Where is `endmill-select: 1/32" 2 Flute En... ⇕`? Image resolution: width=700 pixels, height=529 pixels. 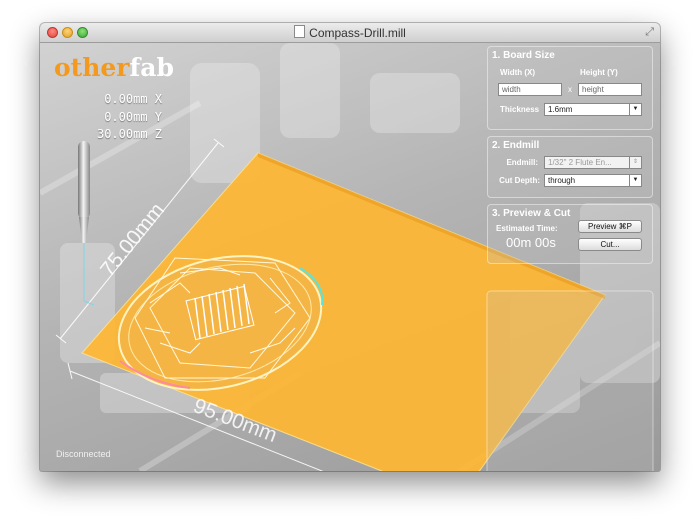
endmill-select: 1/32" 2 Flute En... ⇕ is located at coordinates (593, 162).